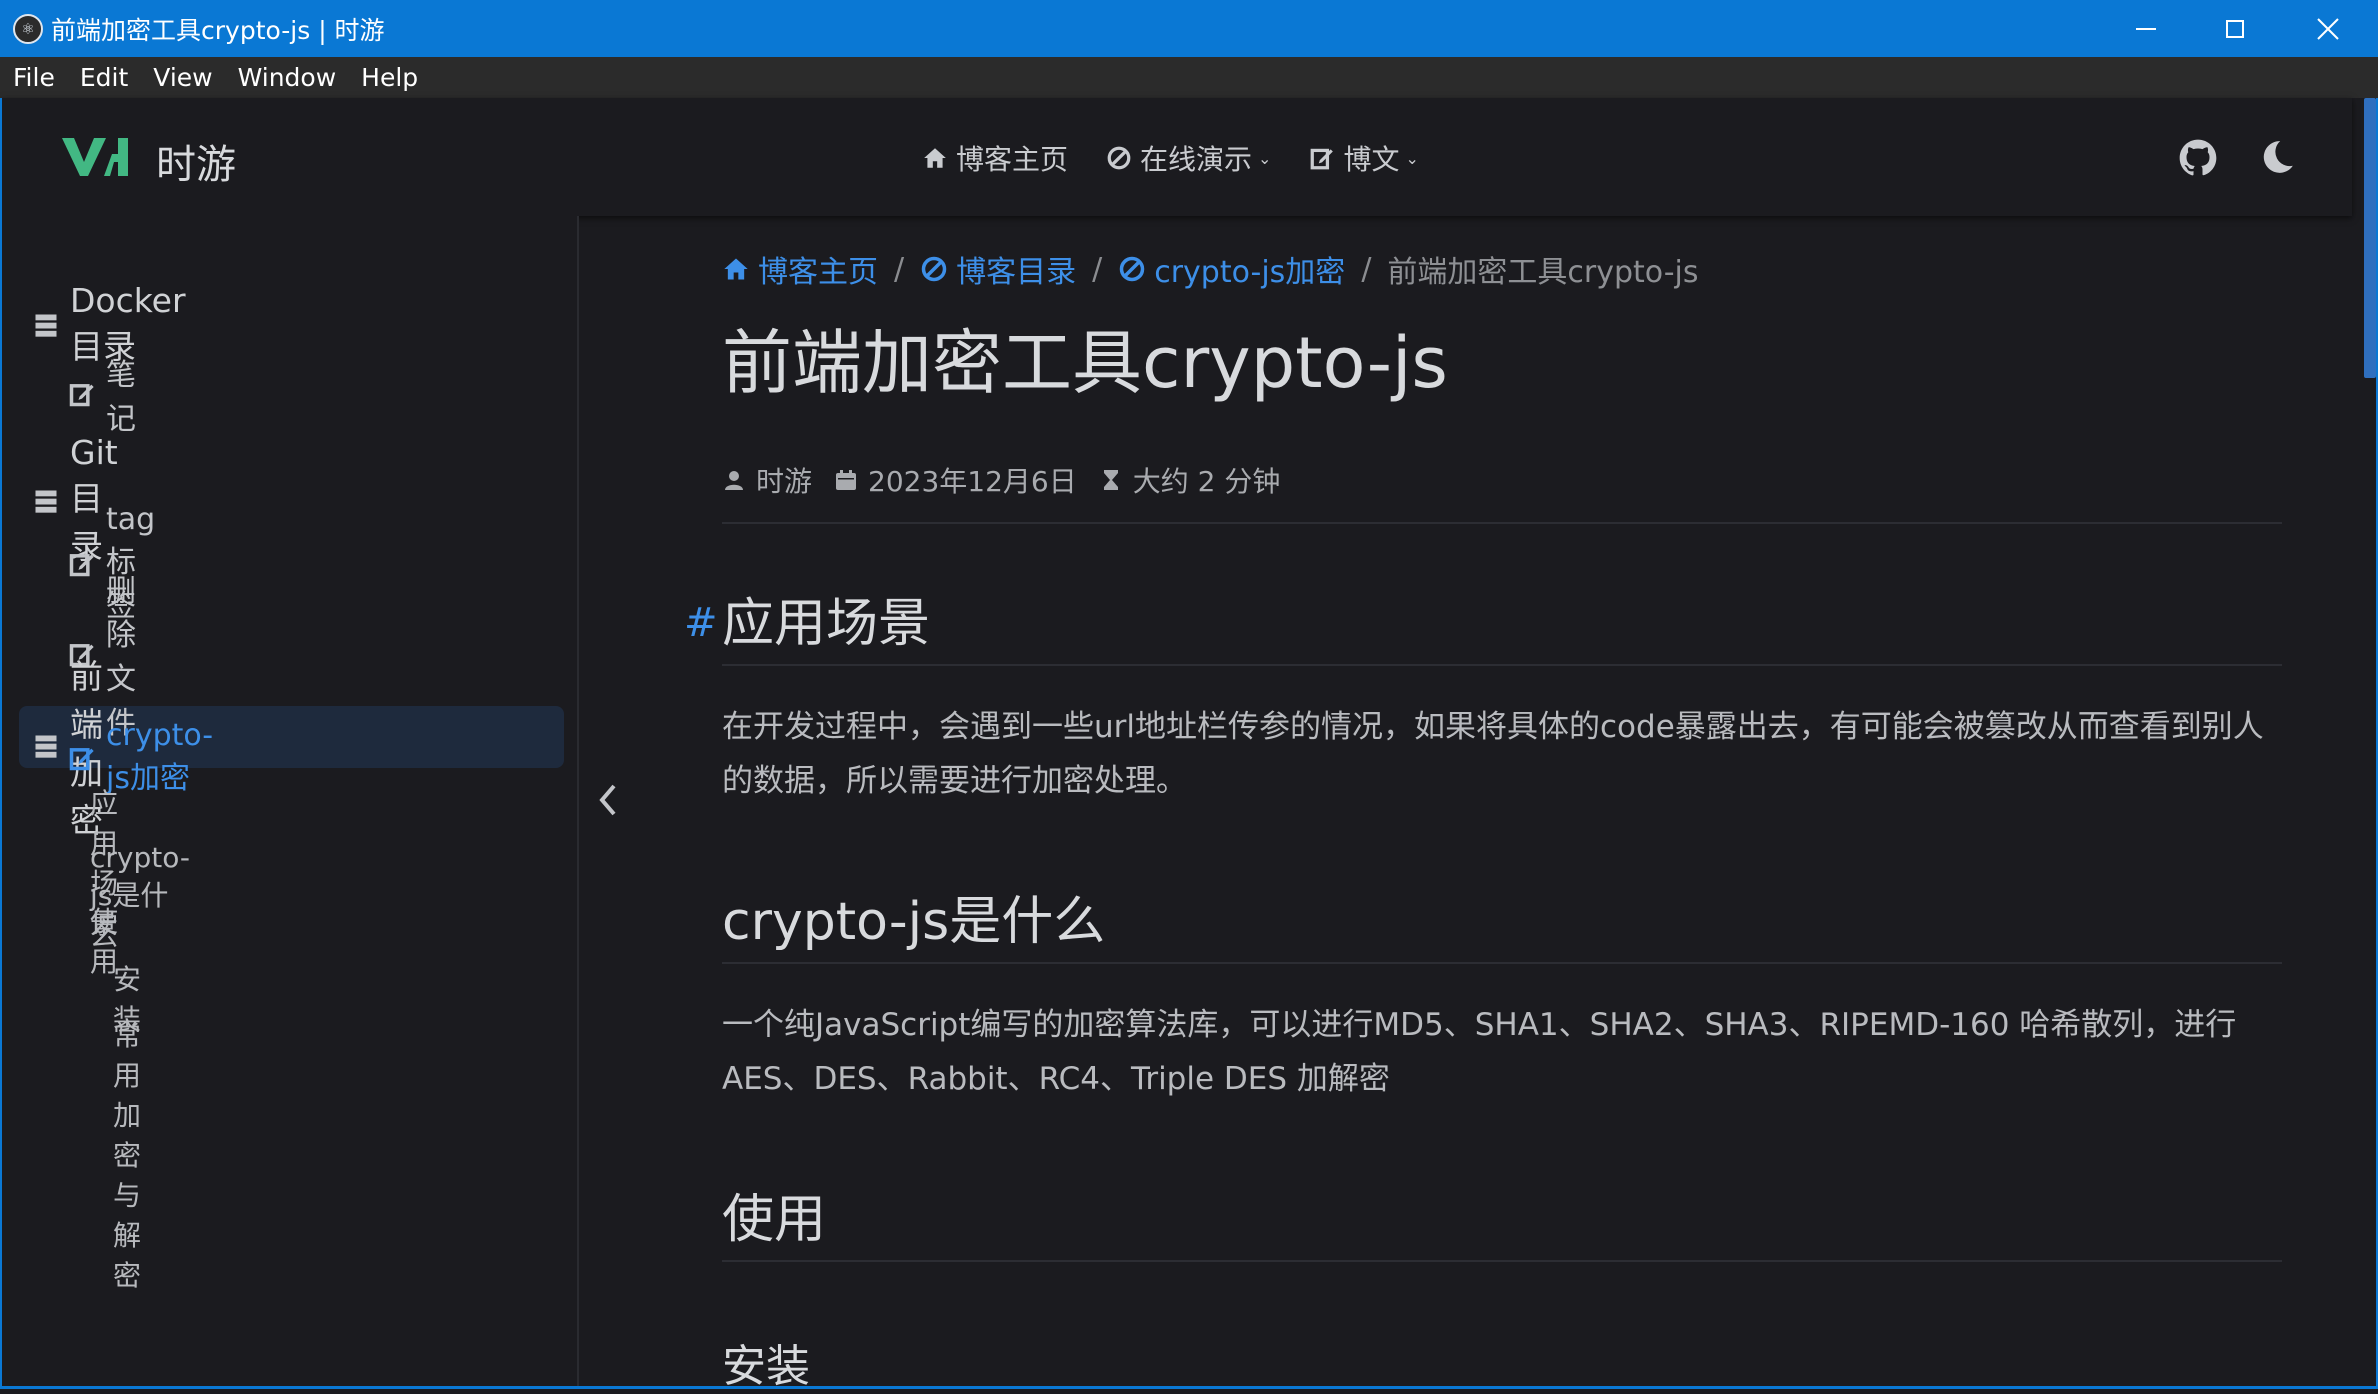 Image resolution: width=2378 pixels, height=1394 pixels. I want to click on heading-anchor: #, so click(701, 623).